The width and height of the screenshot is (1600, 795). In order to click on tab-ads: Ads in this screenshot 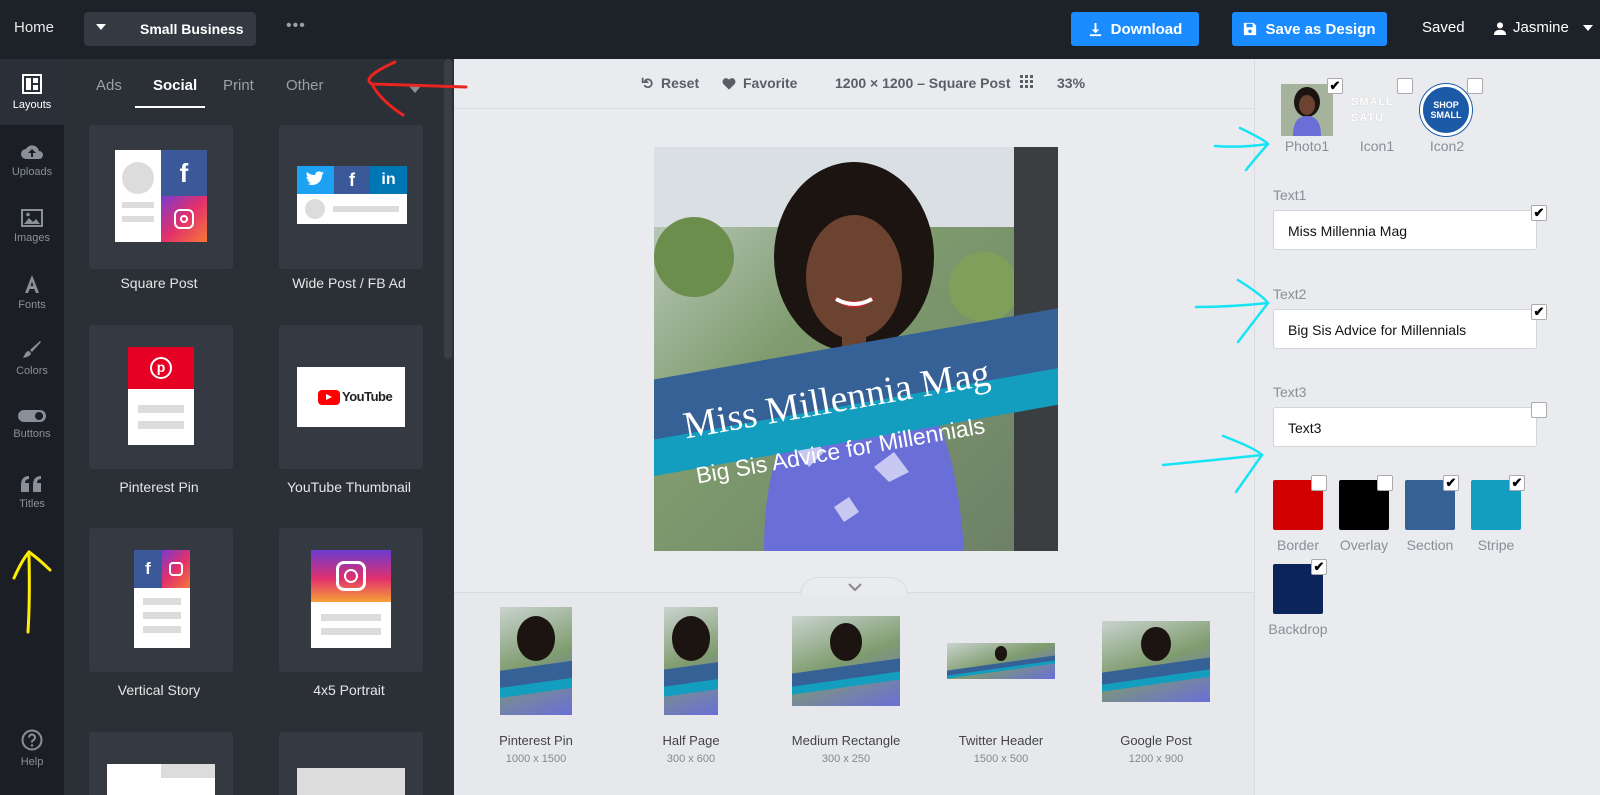, I will do `click(109, 85)`.